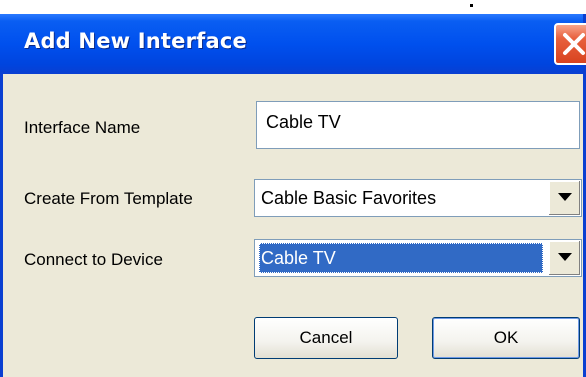 The height and width of the screenshot is (377, 586). I want to click on interface-name-label: Interface Name, so click(82, 127).